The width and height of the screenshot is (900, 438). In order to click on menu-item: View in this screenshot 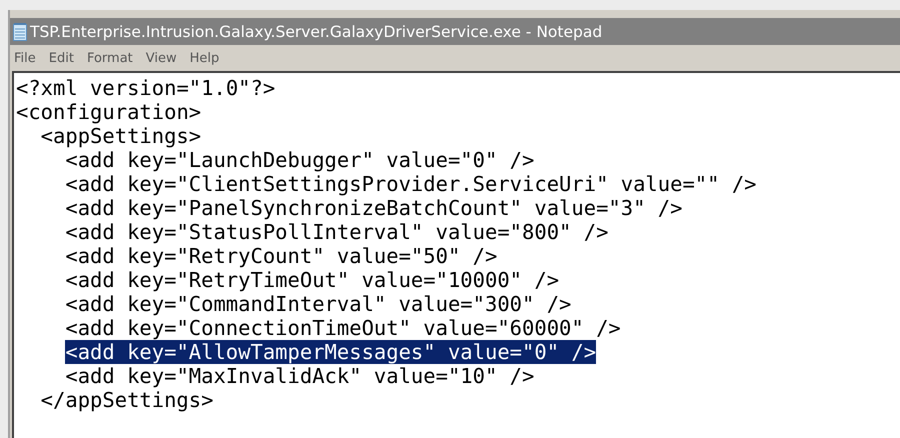, I will do `click(161, 58)`.